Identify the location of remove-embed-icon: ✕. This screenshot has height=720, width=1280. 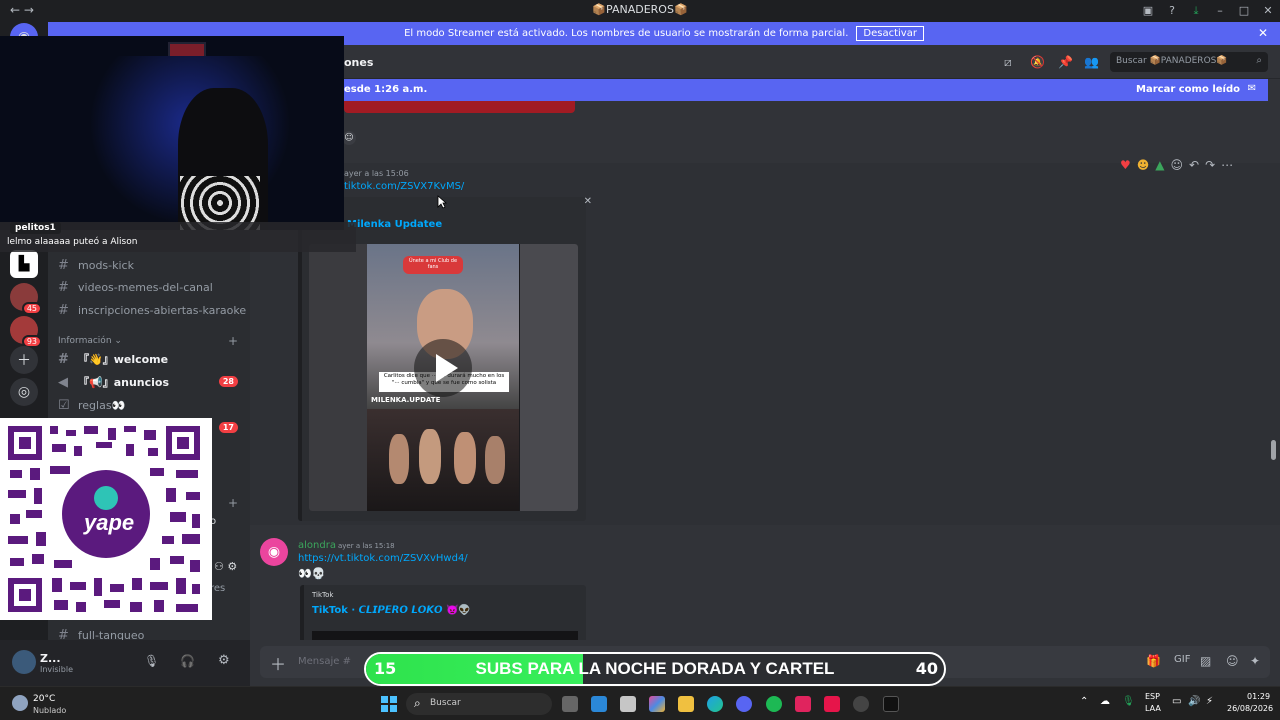
(588, 201).